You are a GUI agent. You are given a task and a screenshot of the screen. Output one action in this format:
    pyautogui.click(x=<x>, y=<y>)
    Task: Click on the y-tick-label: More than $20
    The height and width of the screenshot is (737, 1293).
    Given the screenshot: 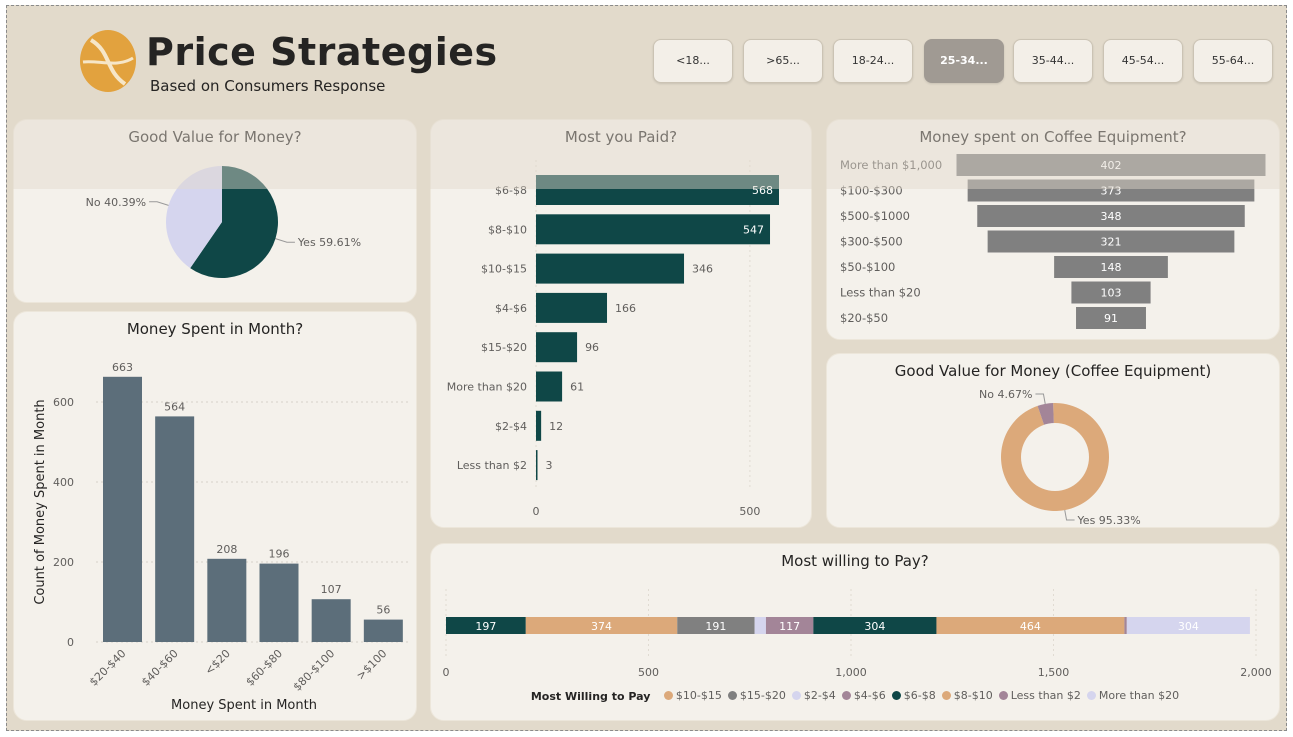 What is the action you would take?
    pyautogui.click(x=487, y=387)
    